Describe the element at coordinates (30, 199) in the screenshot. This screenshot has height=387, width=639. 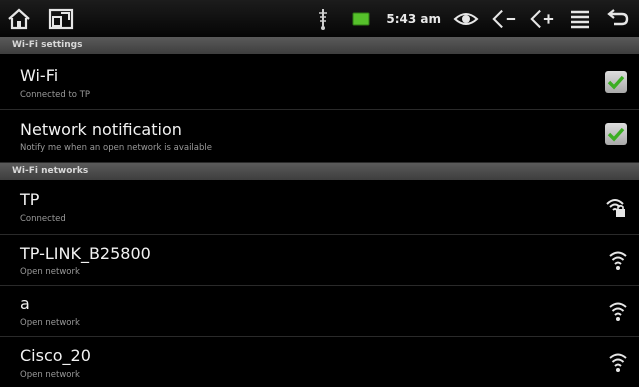
I see `network-ssid: TP` at that location.